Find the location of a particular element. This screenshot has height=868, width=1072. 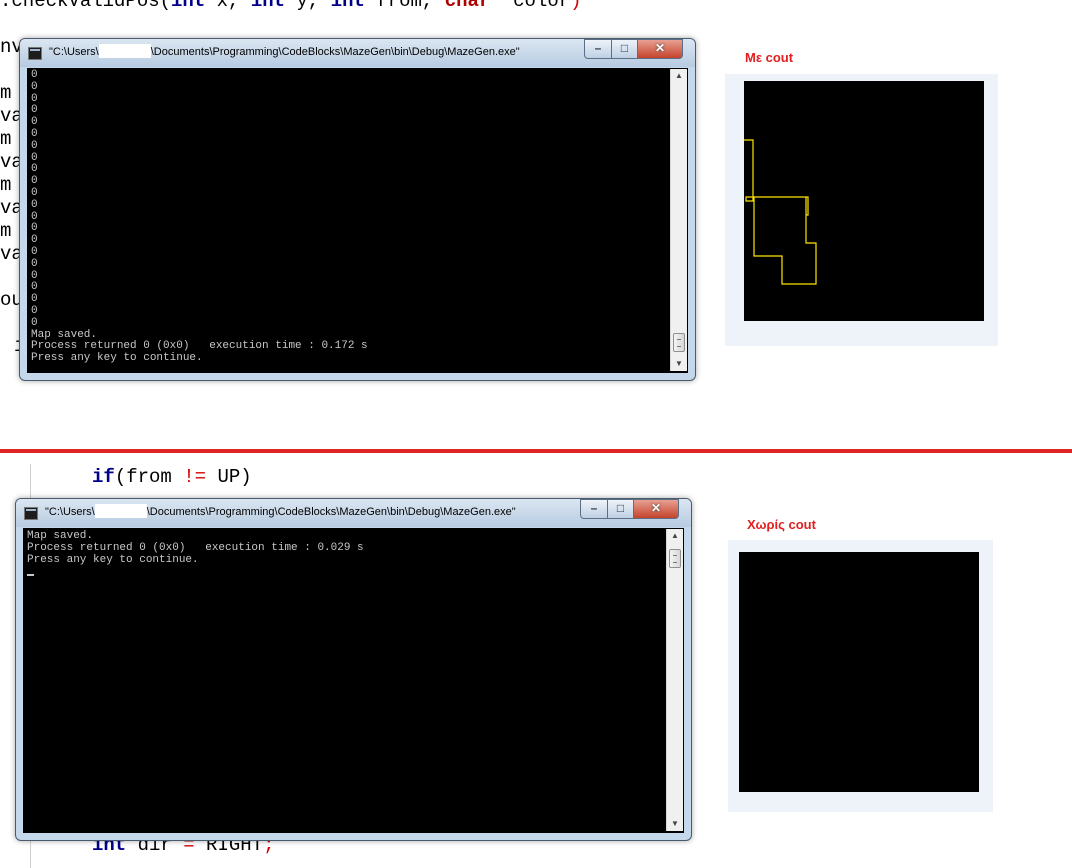

preview-label-with-cout: Με cout is located at coordinates (769, 57).